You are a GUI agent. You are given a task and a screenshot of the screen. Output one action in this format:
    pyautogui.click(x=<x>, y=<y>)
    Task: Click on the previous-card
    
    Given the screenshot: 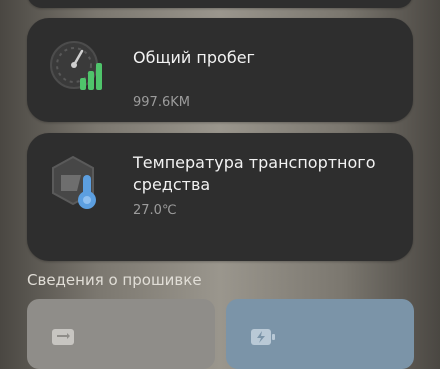 What is the action you would take?
    pyautogui.click(x=220, y=4)
    